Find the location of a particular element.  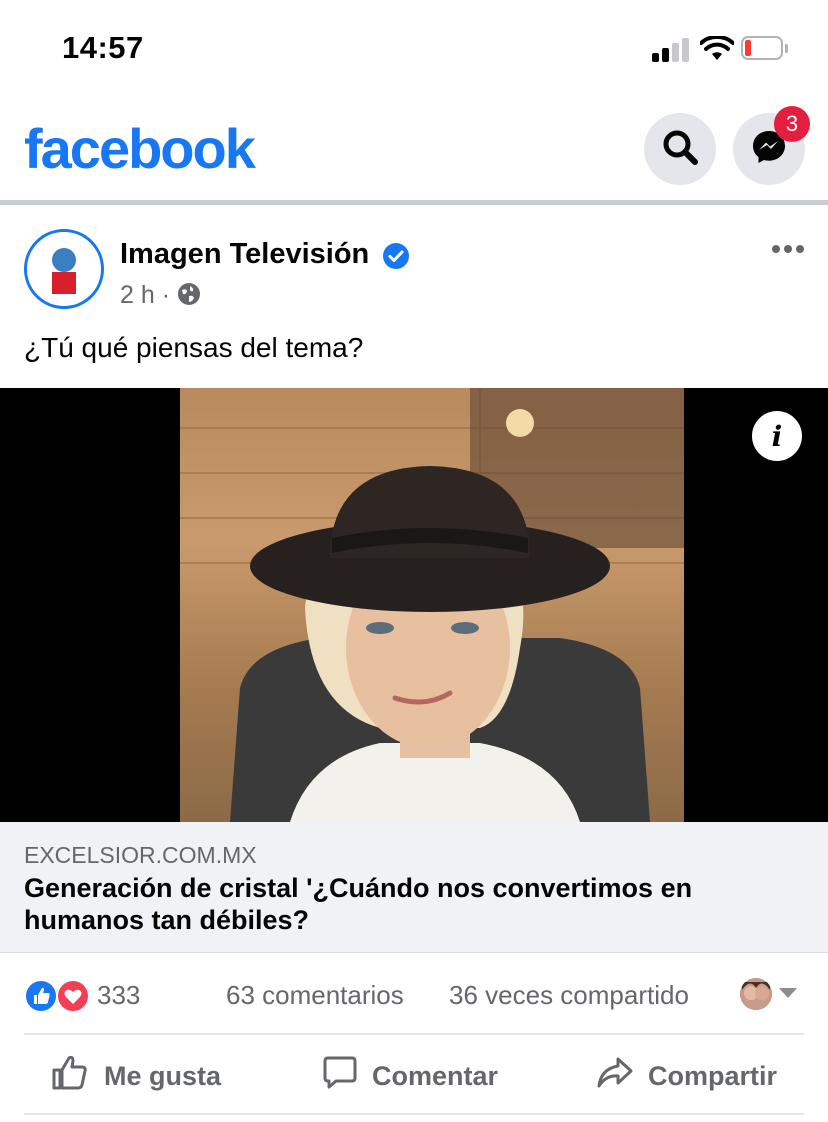

shares-count: 36 veces compartido is located at coordinates (569, 995).